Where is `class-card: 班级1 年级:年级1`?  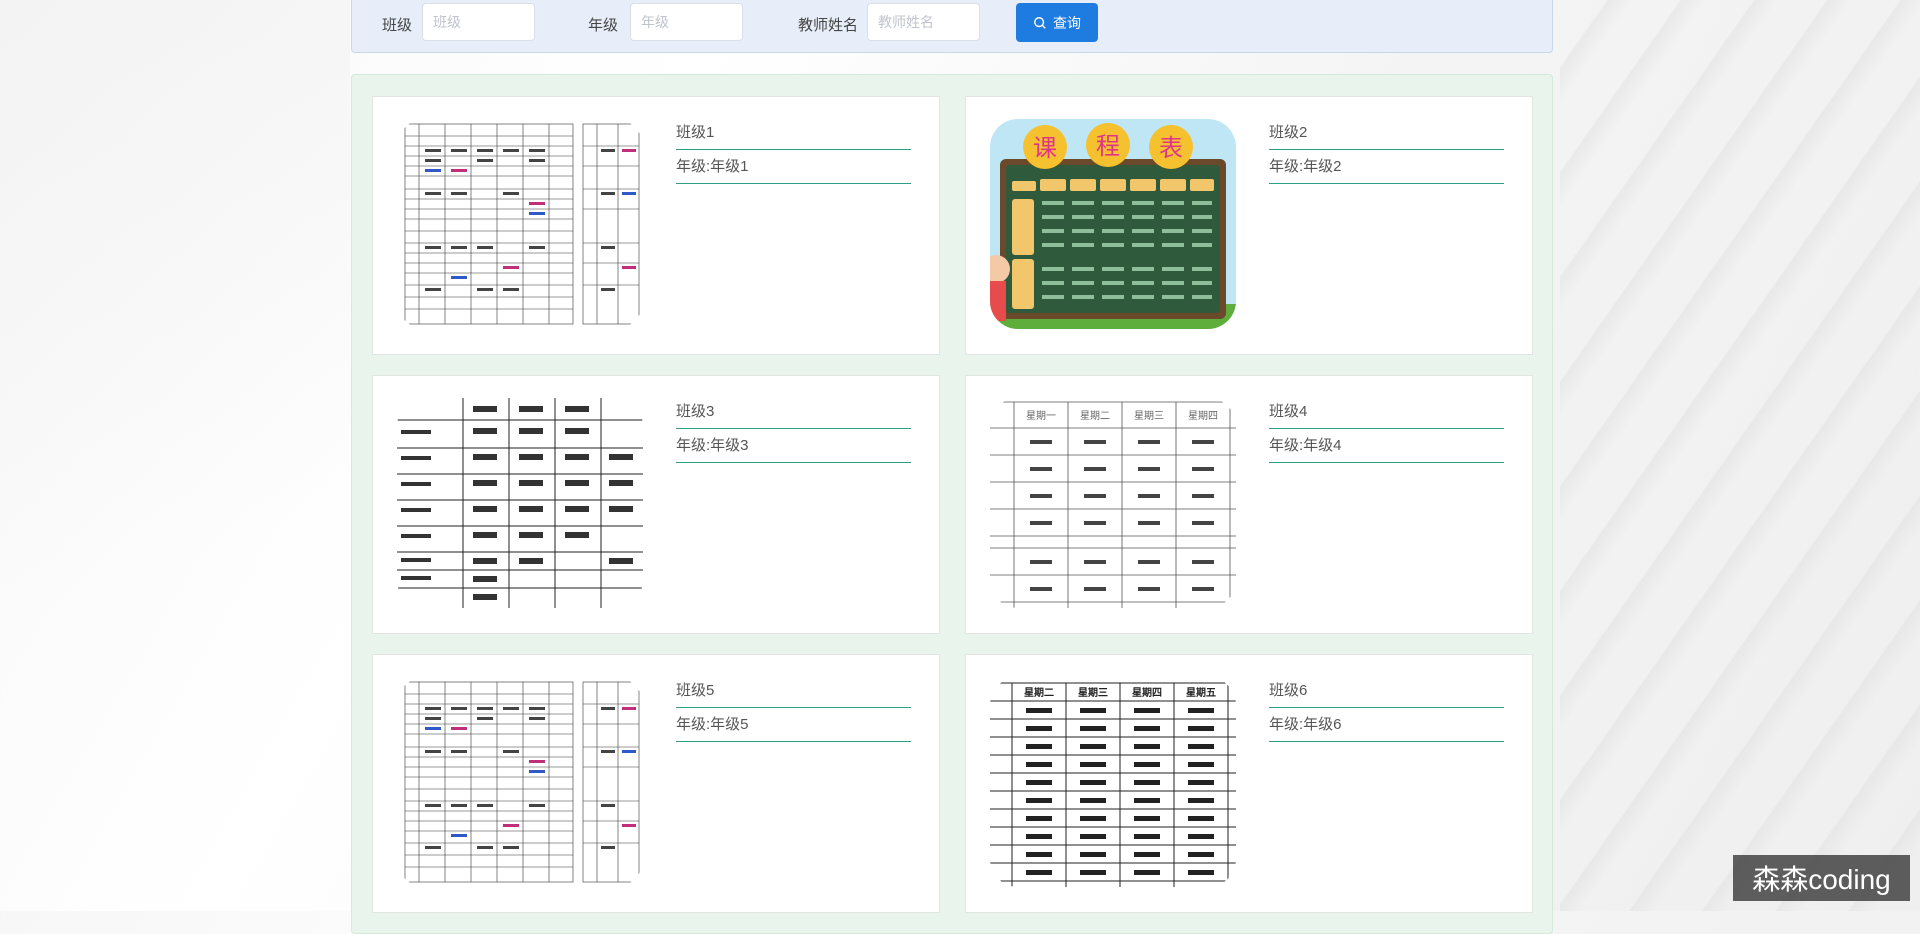
class-card: 班级1 年级:年级1 is located at coordinates (656, 225).